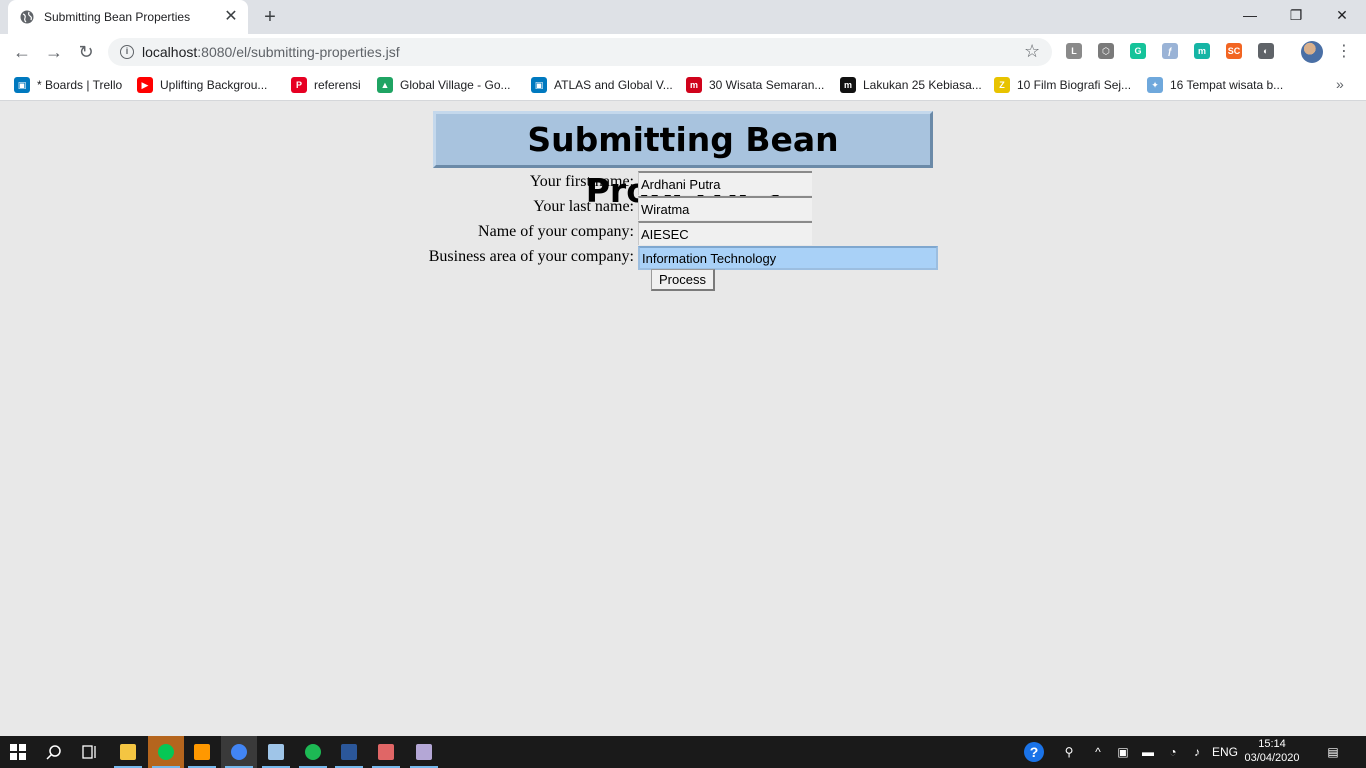 The height and width of the screenshot is (768, 1366). Describe the element at coordinates (1002, 85) in the screenshot. I see `z-icon: Z` at that location.